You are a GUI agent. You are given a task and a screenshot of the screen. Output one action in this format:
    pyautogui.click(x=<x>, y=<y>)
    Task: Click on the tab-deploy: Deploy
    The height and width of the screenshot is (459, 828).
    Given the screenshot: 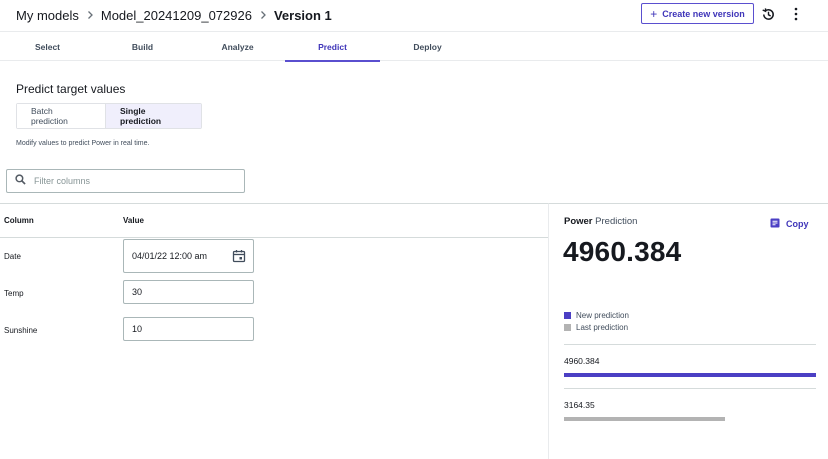 What is the action you would take?
    pyautogui.click(x=427, y=46)
    